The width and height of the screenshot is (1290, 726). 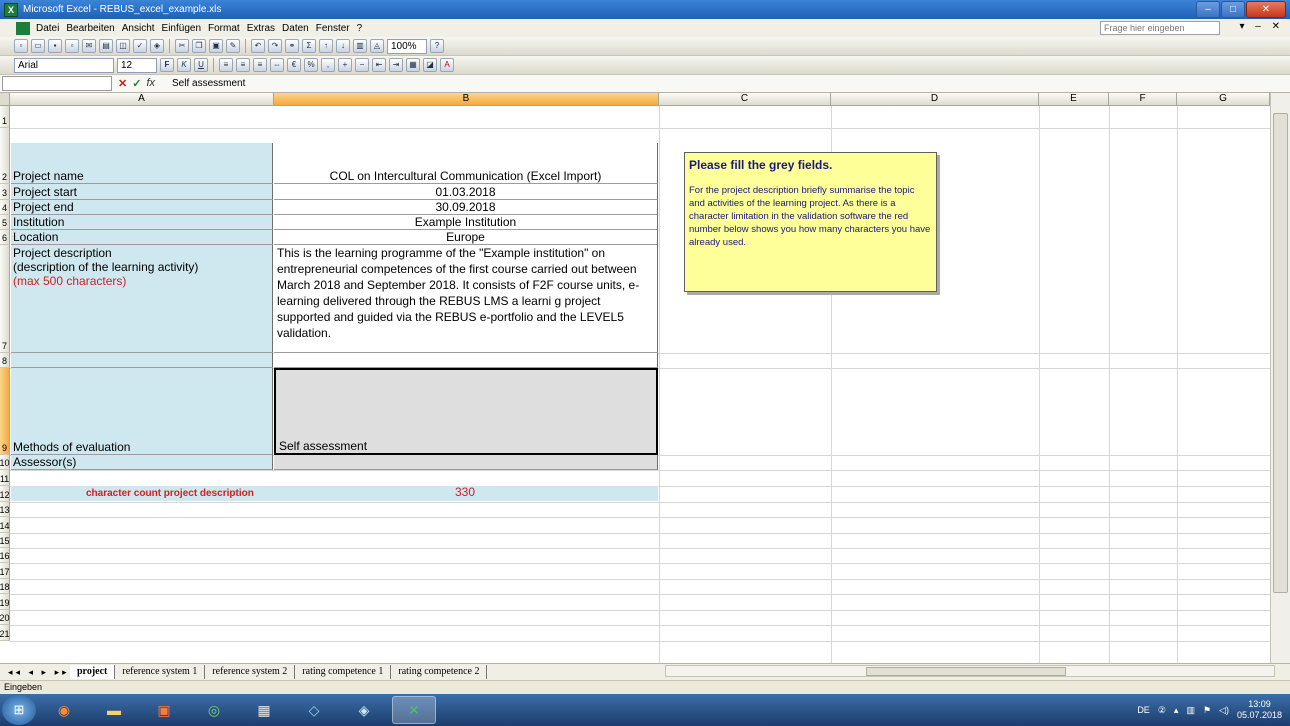 I want to click on maximize-button: □, so click(x=1233, y=9).